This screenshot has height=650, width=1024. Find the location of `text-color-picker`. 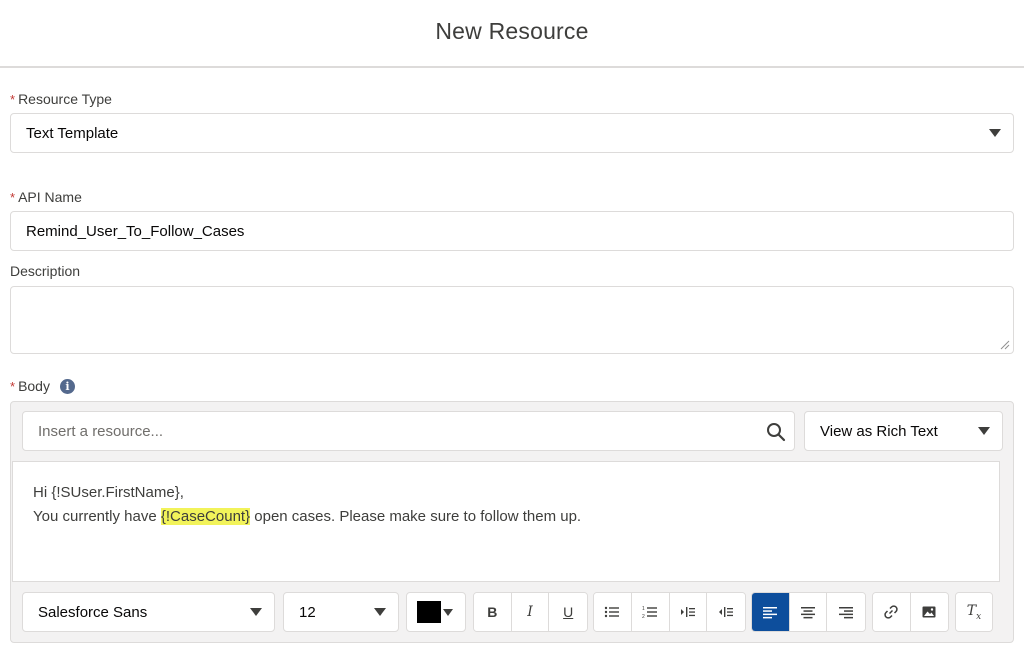

text-color-picker is located at coordinates (436, 612).